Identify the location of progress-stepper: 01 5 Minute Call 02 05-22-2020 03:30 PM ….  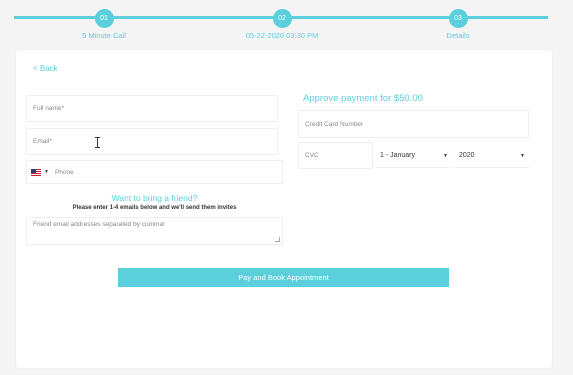
(286, 22).